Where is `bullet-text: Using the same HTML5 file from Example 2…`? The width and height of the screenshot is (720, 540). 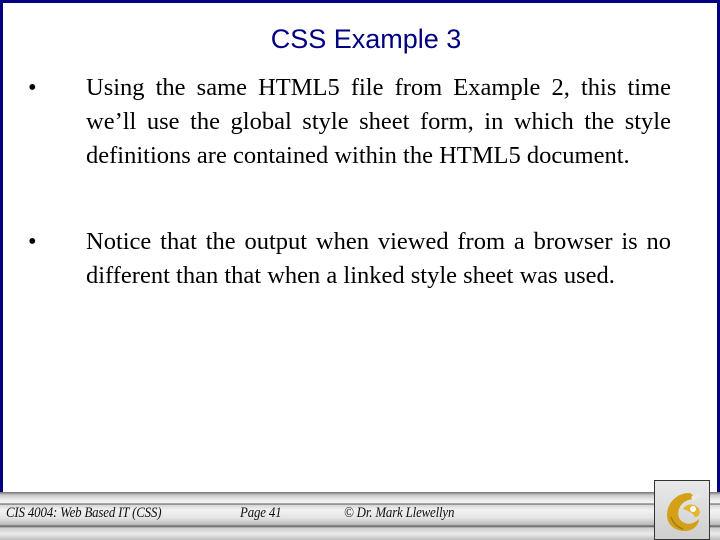 bullet-text: Using the same HTML5 file from Example 2… is located at coordinates (378, 121).